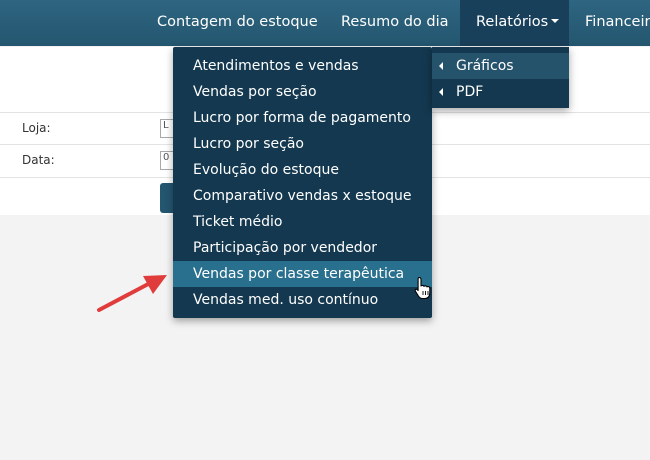 This screenshot has width=650, height=460. I want to click on nav-item-label: Relatórios, so click(512, 22).